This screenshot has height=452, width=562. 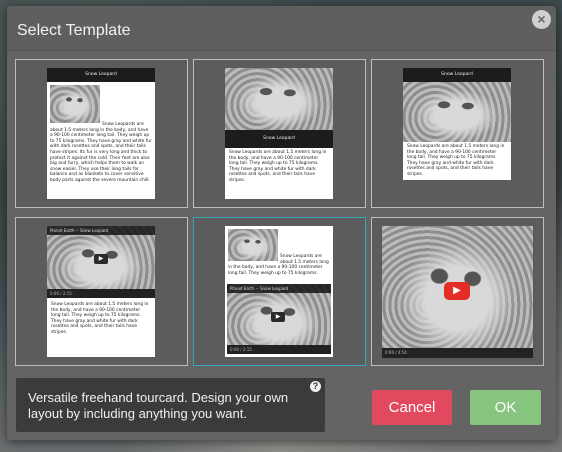 I want to click on dialog-header: Select Template ×, so click(x=281, y=28).